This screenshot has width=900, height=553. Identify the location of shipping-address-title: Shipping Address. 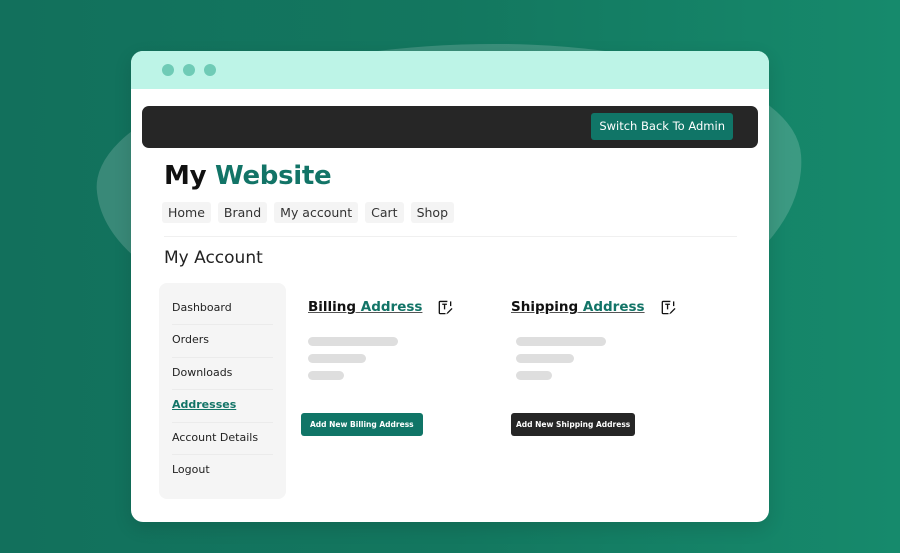
(578, 307).